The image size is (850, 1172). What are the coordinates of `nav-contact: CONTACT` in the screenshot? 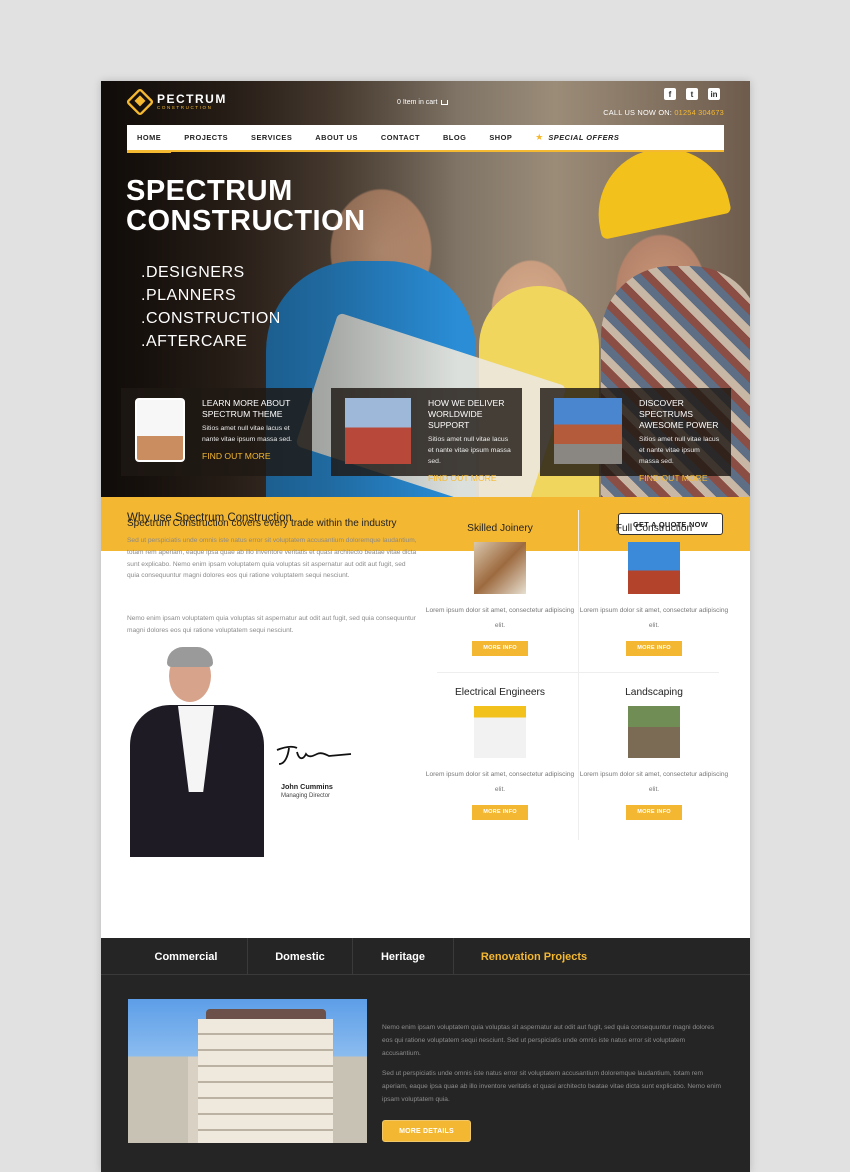 It's located at (400, 137).